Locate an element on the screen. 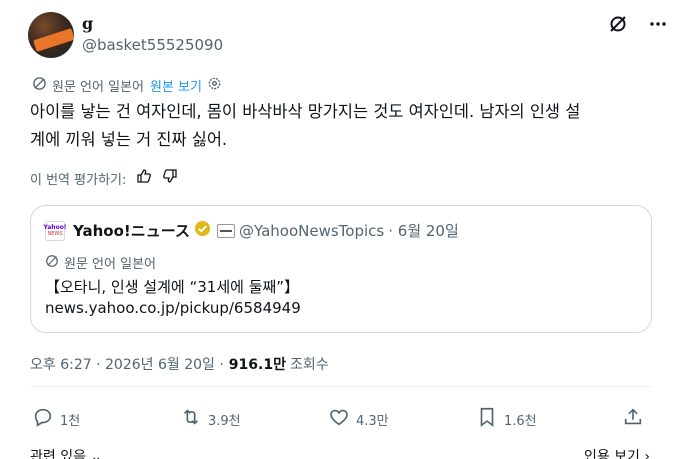  verified-gold-icon is located at coordinates (202, 230).